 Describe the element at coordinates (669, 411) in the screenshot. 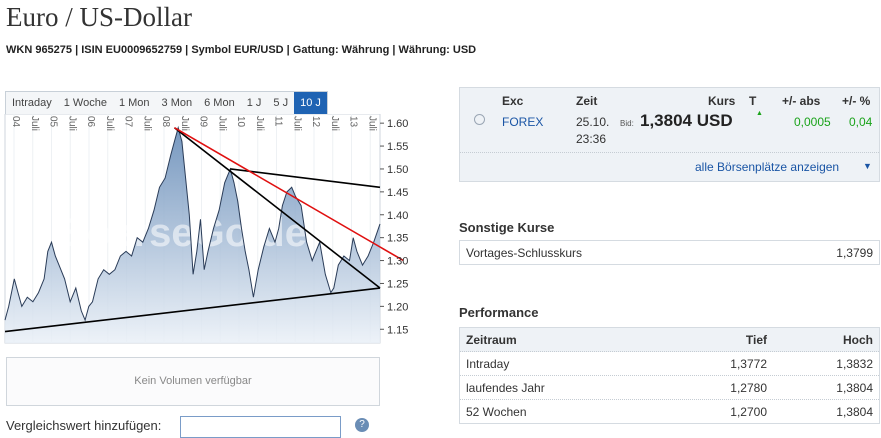

I see `table-row: 52 Wochen 1,2700 1,3804` at that location.